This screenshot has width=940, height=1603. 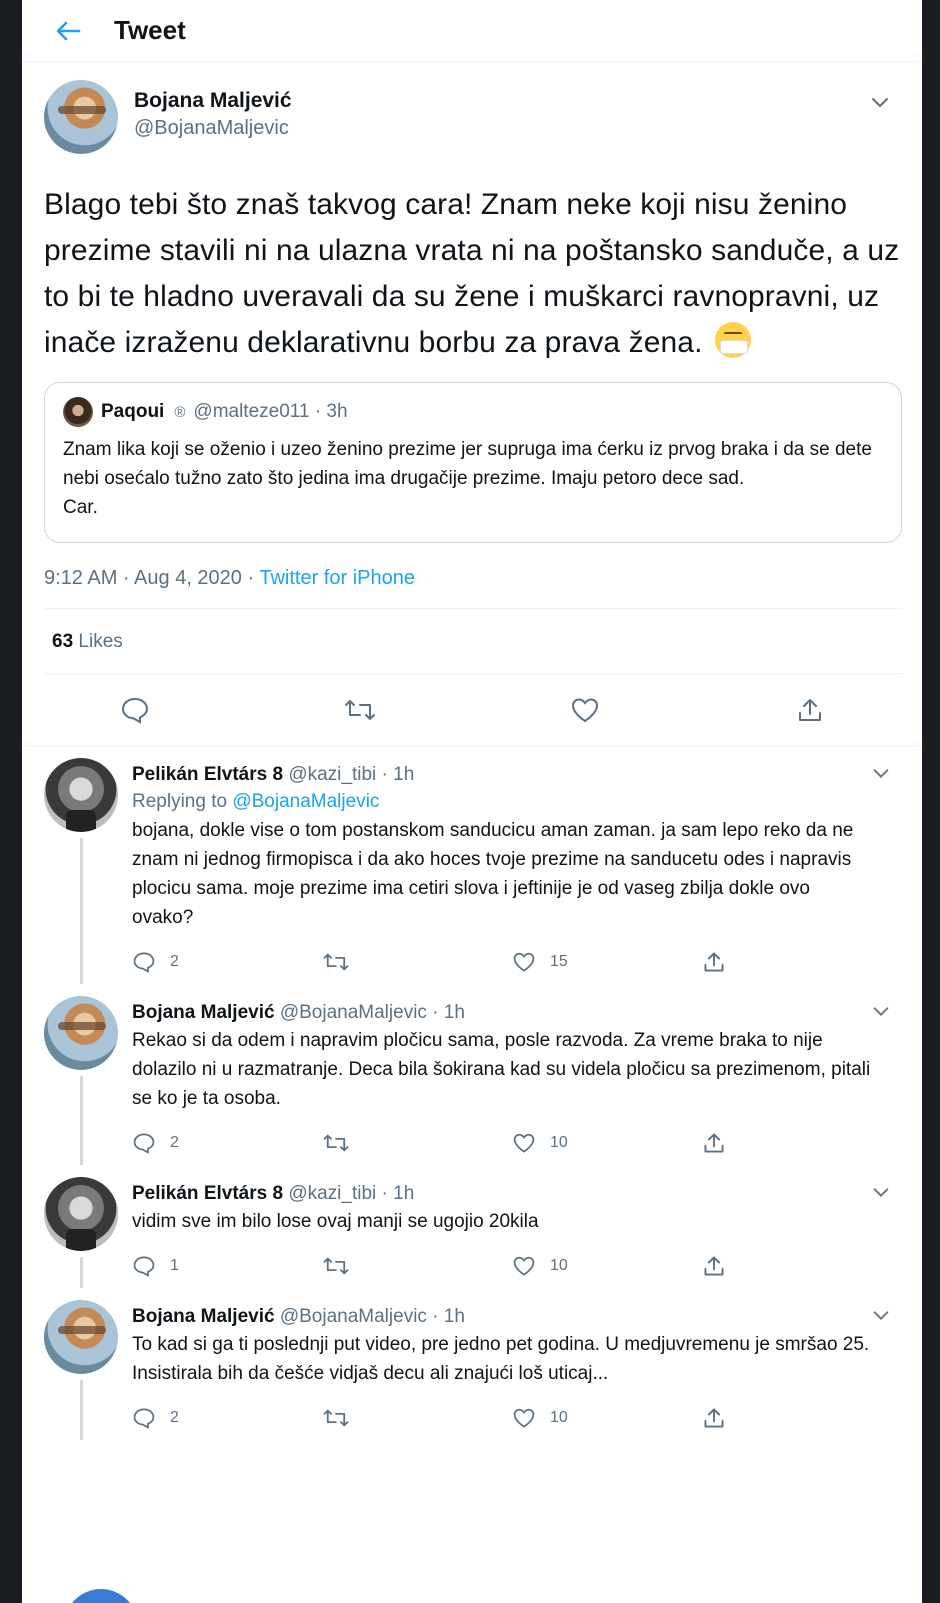 I want to click on reply-count: 1, so click(x=174, y=1265).